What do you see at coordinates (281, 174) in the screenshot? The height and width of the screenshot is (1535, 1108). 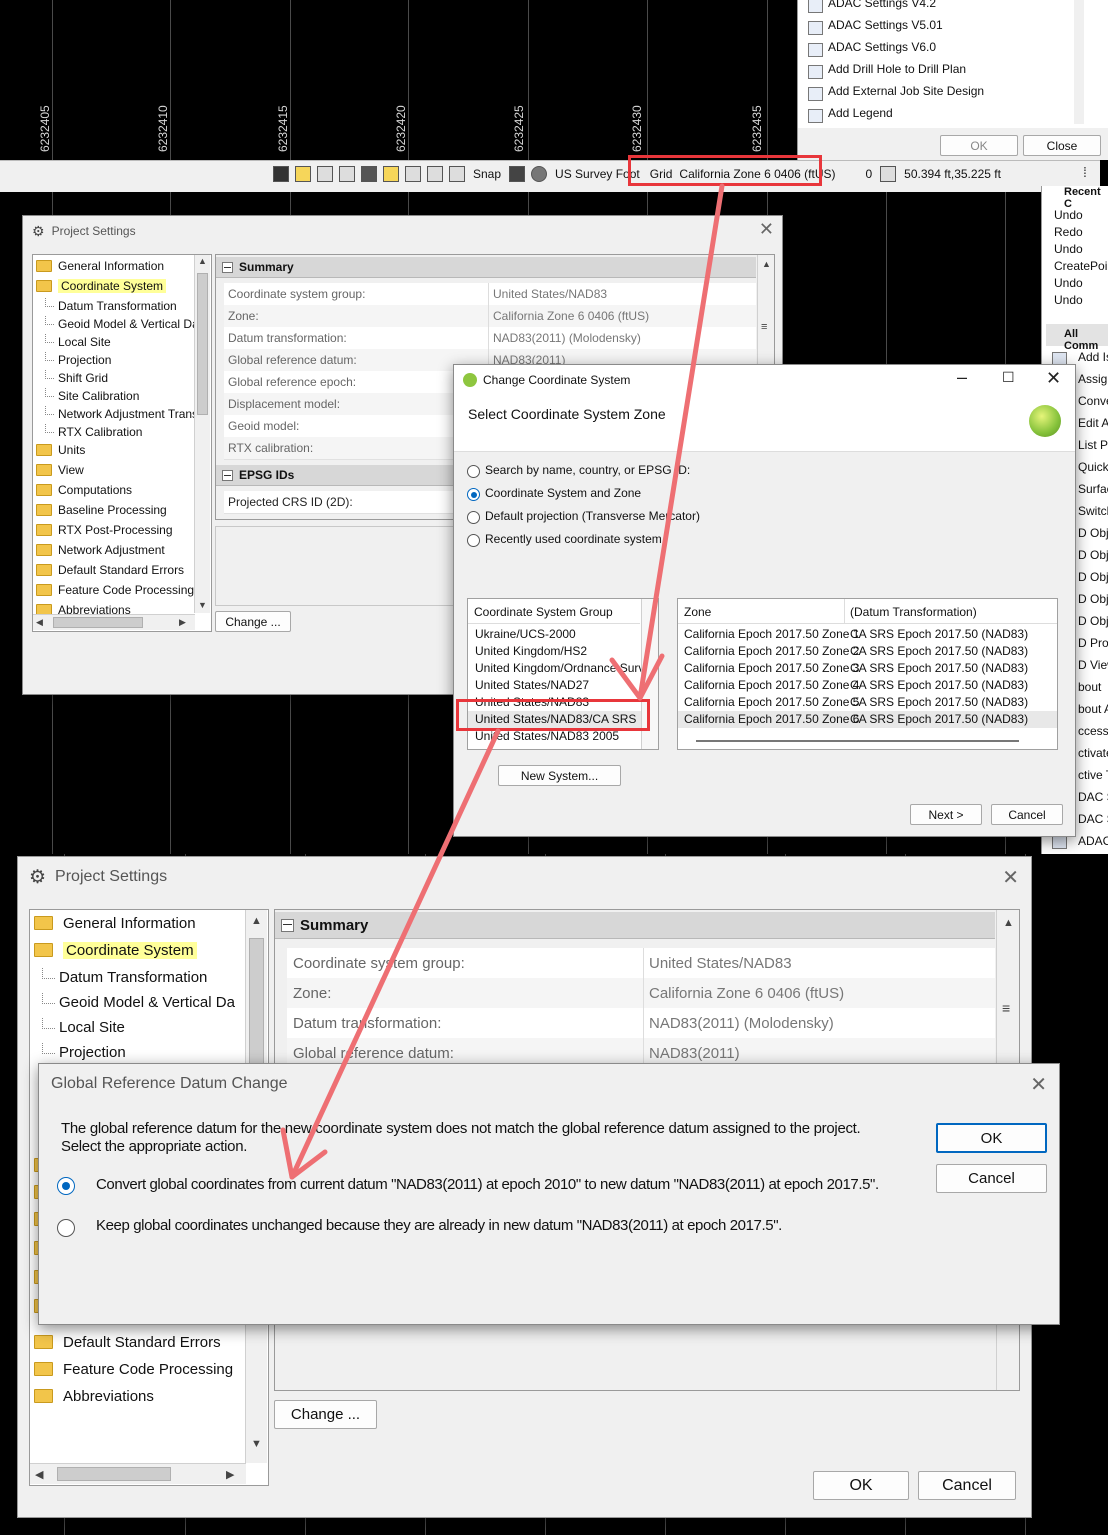 I see `command-line-icon` at bounding box center [281, 174].